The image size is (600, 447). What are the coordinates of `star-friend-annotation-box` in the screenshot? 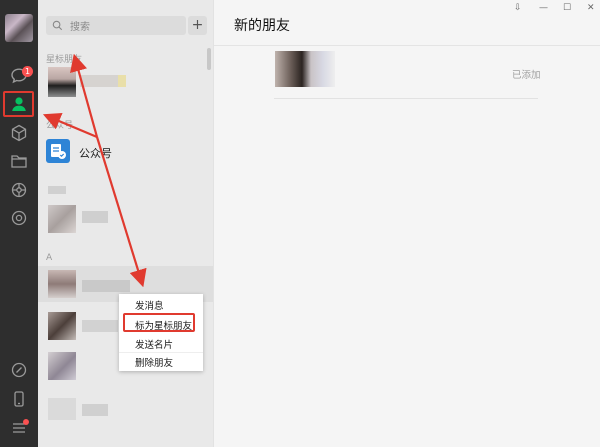 It's located at (159, 322).